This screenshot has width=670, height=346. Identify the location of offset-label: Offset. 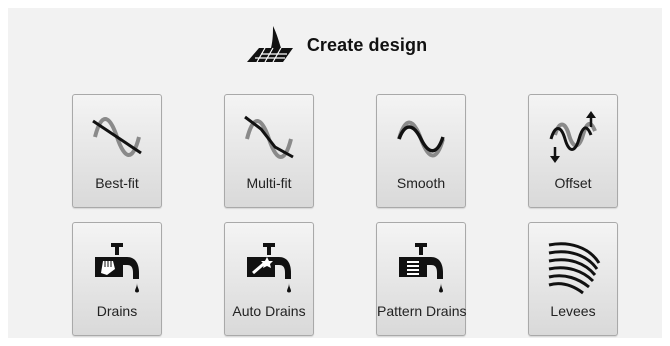
(573, 183).